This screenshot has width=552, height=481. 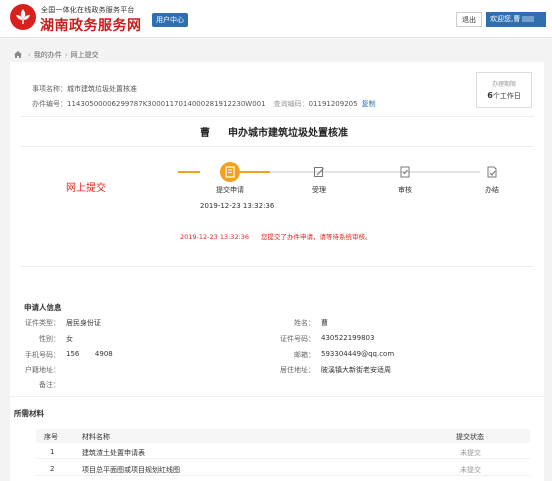 I want to click on household-address-label: 户籍地址：, so click(x=42, y=370).